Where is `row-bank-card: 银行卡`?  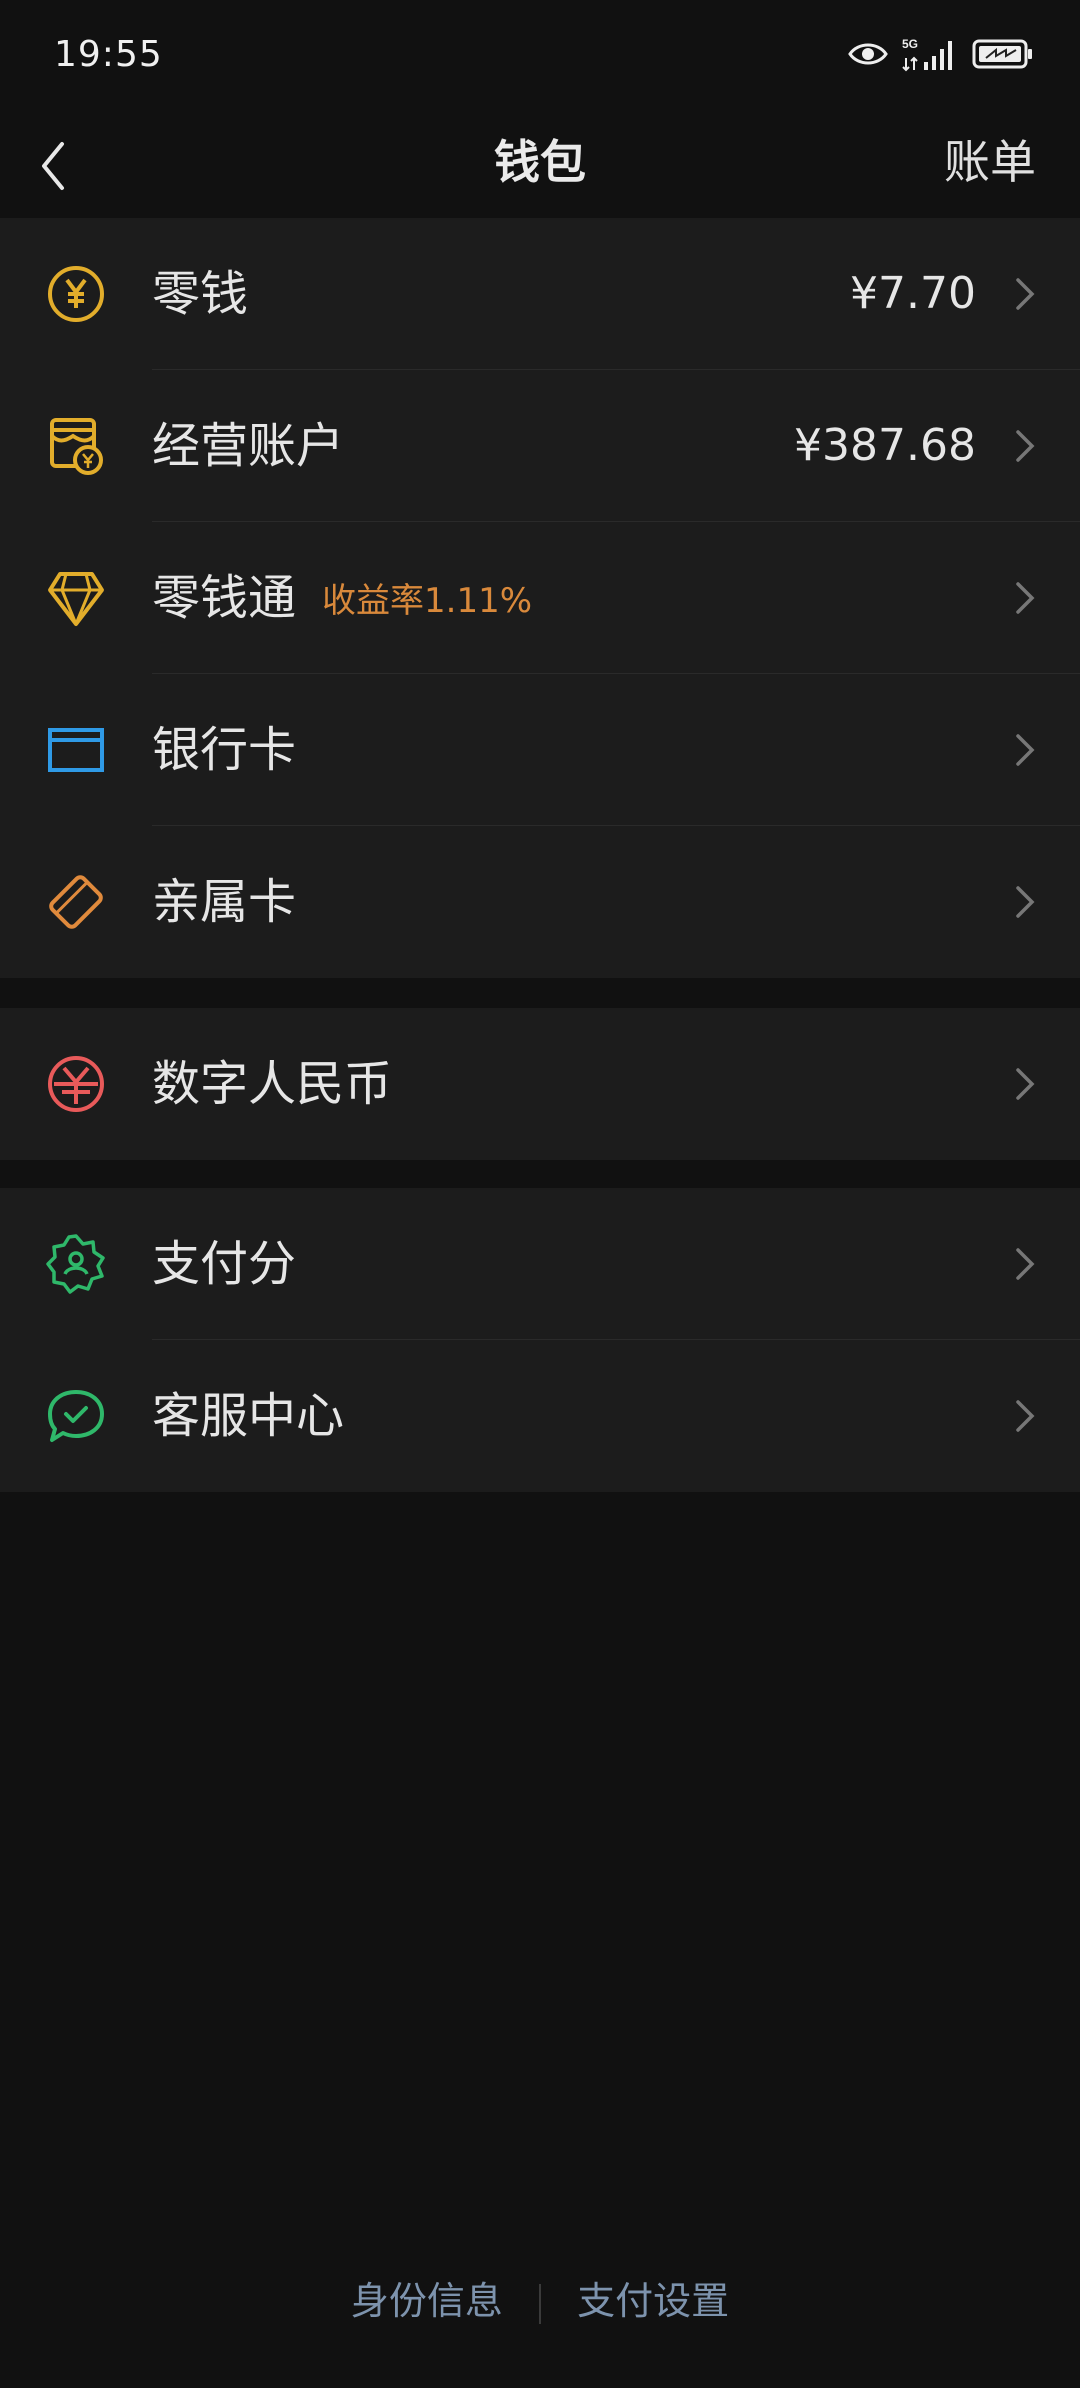
row-bank-card: 银行卡 is located at coordinates (540, 750).